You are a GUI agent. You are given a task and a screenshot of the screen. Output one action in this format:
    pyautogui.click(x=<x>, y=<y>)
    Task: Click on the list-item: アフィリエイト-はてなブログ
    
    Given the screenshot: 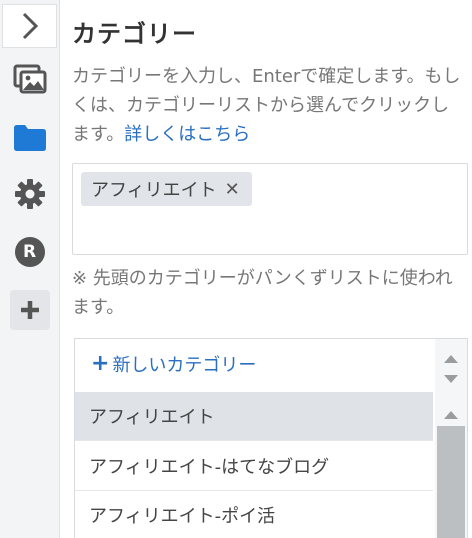 What is the action you would take?
    pyautogui.click(x=254, y=466)
    